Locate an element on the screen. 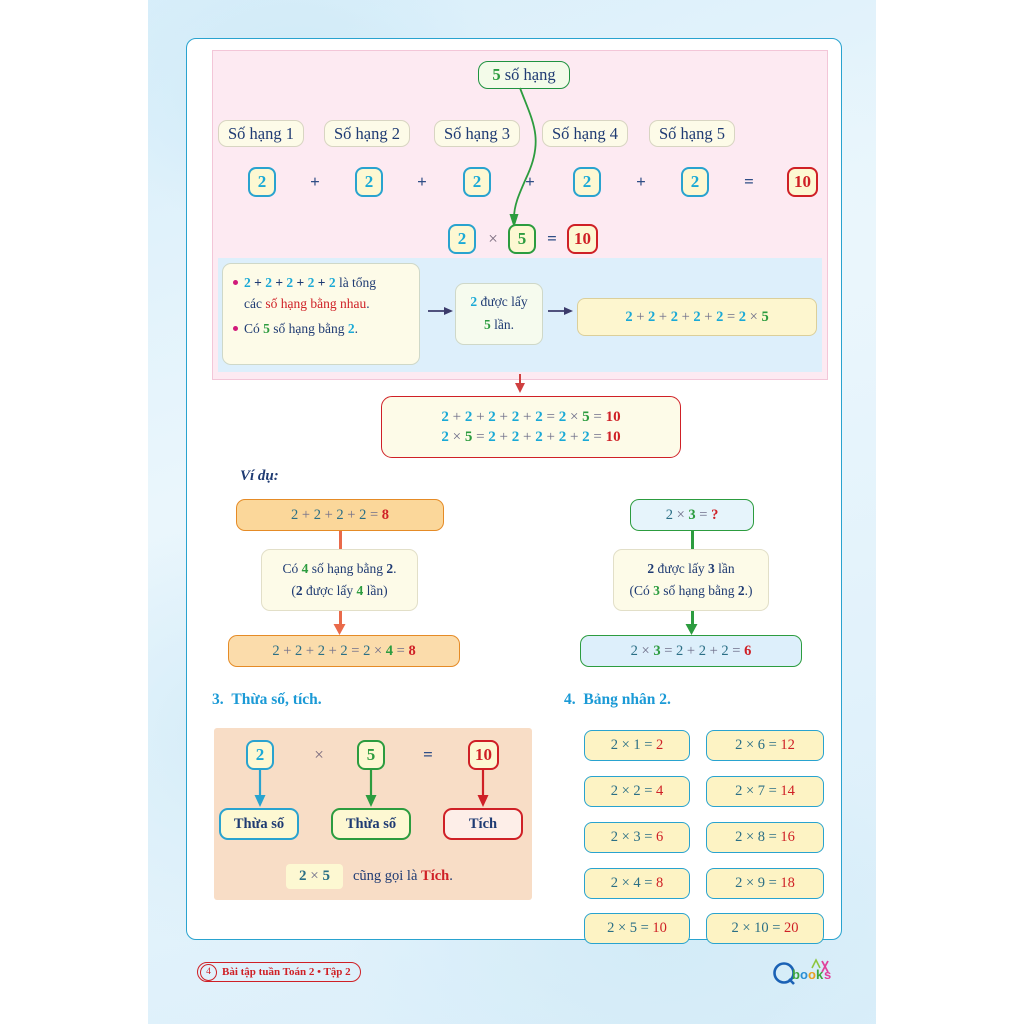 Image resolution: width=1024 pixels, height=1024 pixels. addend-box-4: 2 is located at coordinates (587, 182).